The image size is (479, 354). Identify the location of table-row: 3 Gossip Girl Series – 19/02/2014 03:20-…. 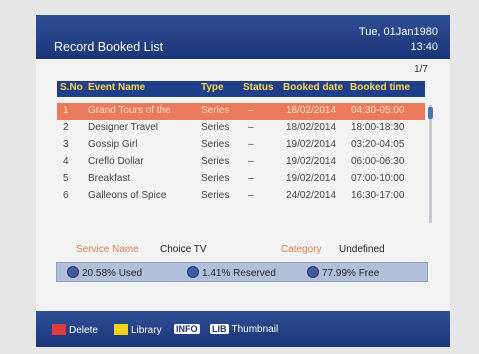
(241, 145).